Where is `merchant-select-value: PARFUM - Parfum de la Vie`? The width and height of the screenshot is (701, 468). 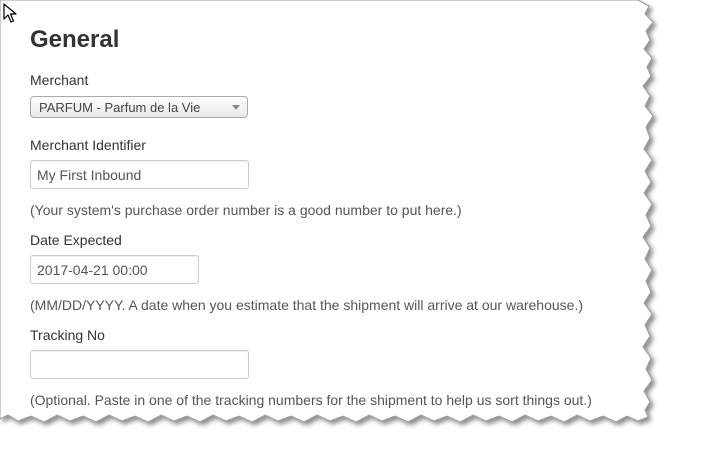
merchant-select-value: PARFUM - Parfum de la Vie is located at coordinates (120, 107).